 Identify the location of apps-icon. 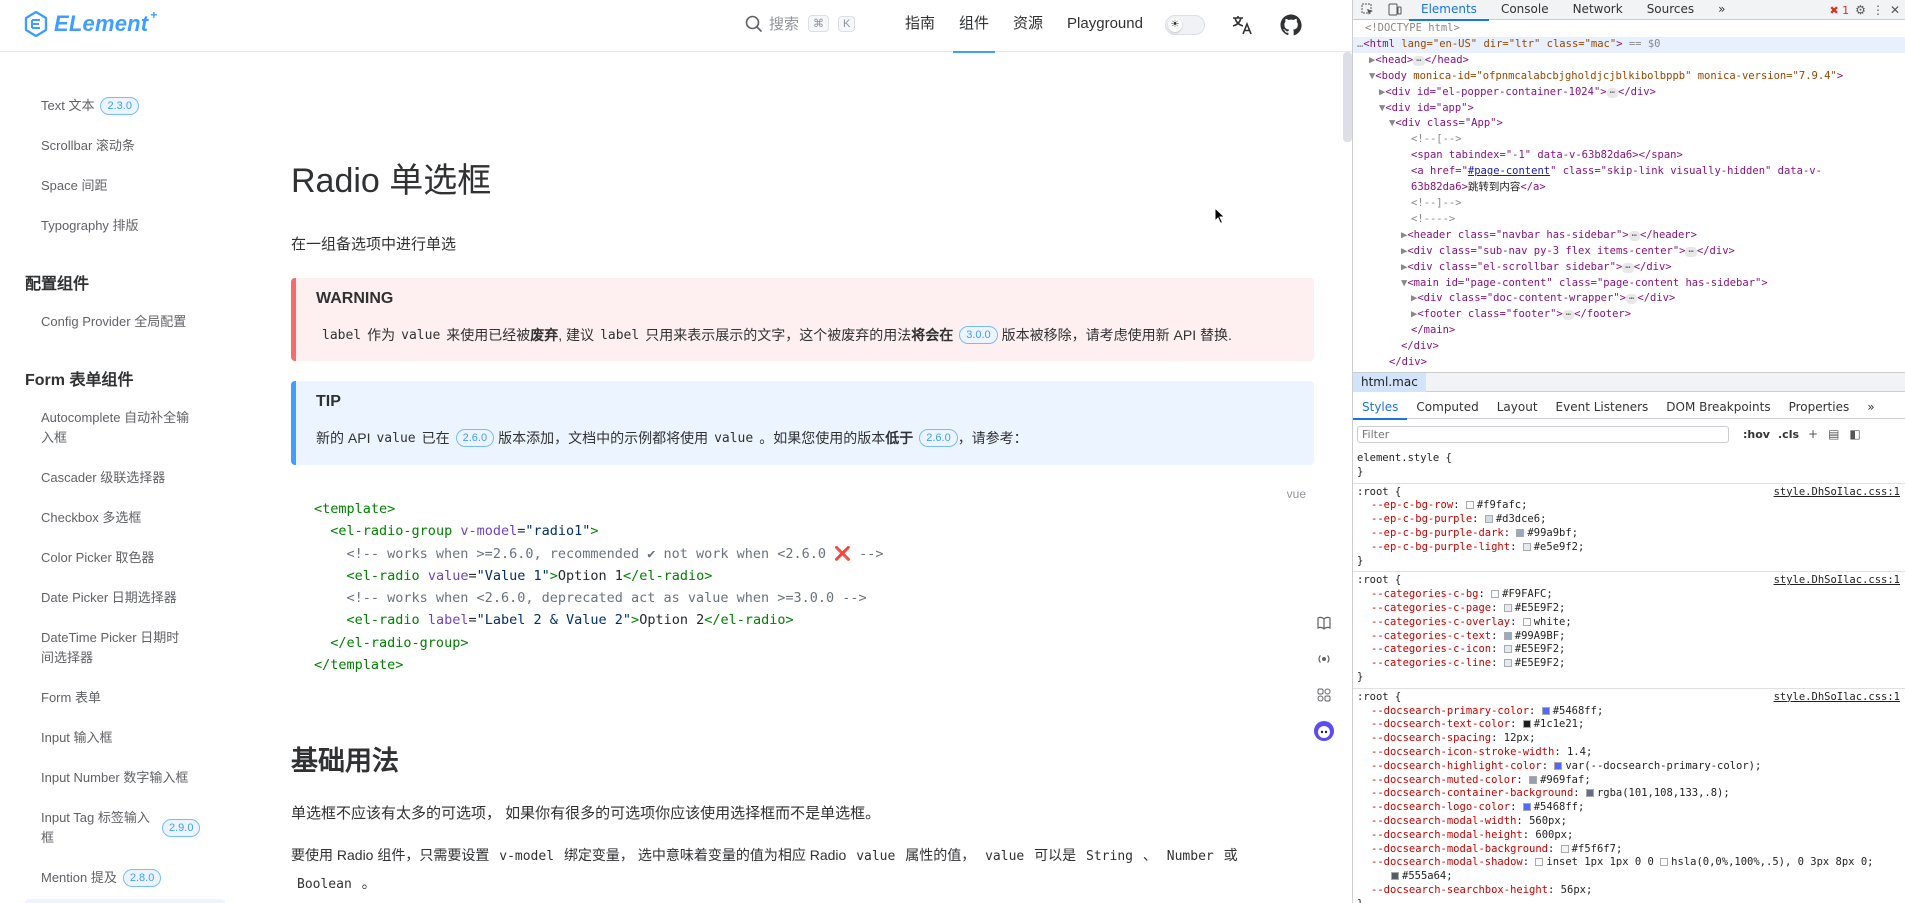
(1324, 695).